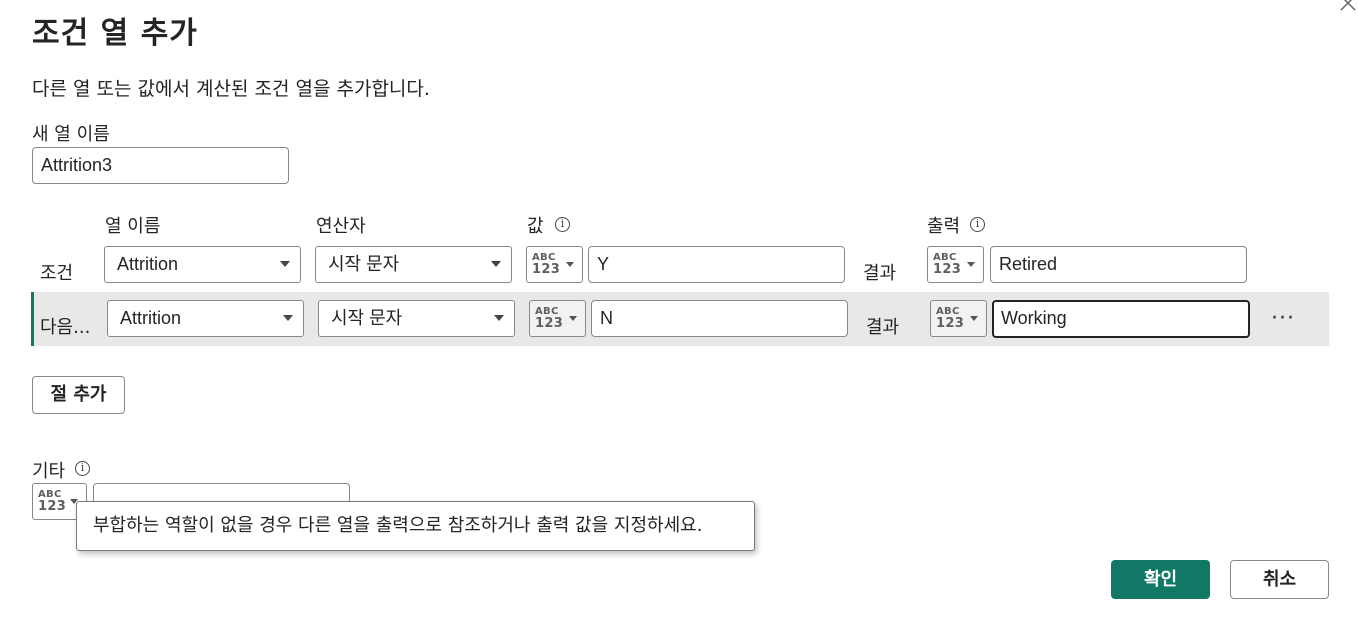  I want to click on output-input: Working, so click(1121, 319).